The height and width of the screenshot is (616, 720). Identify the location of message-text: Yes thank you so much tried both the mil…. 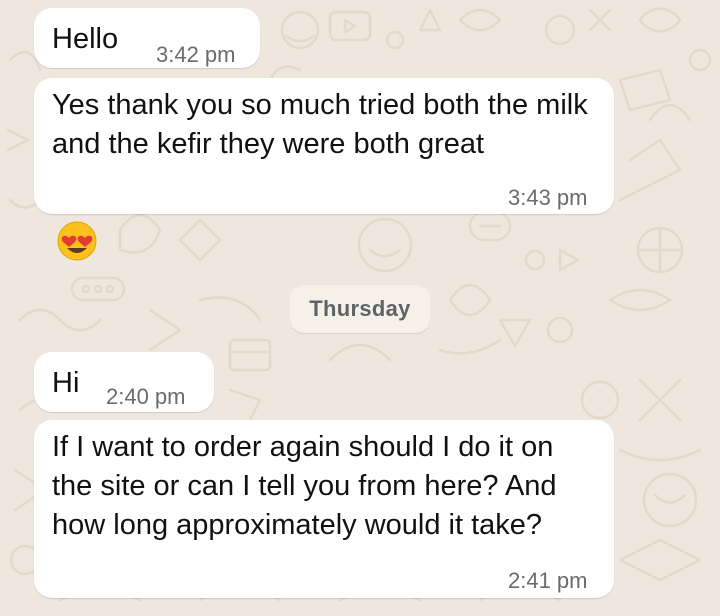
(324, 124).